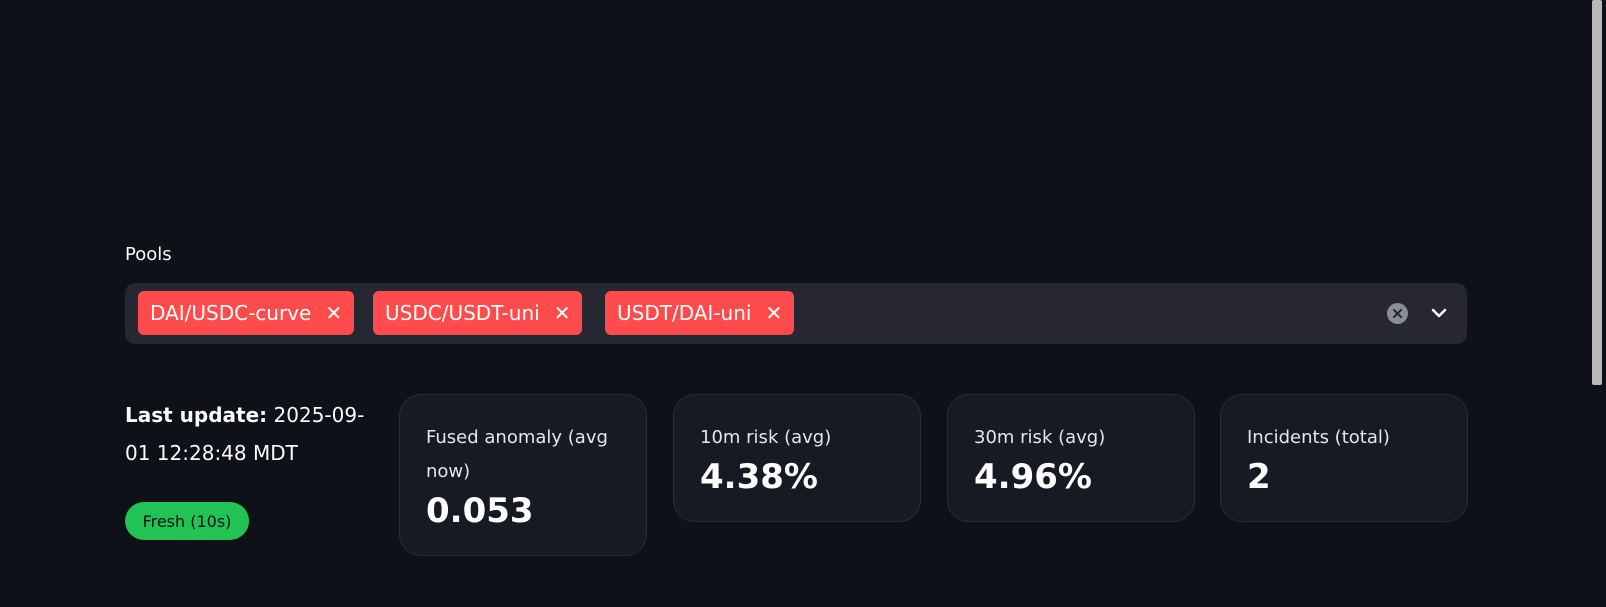 The image size is (1606, 607). What do you see at coordinates (480, 511) in the screenshot?
I see `metric-value: 0.053` at bounding box center [480, 511].